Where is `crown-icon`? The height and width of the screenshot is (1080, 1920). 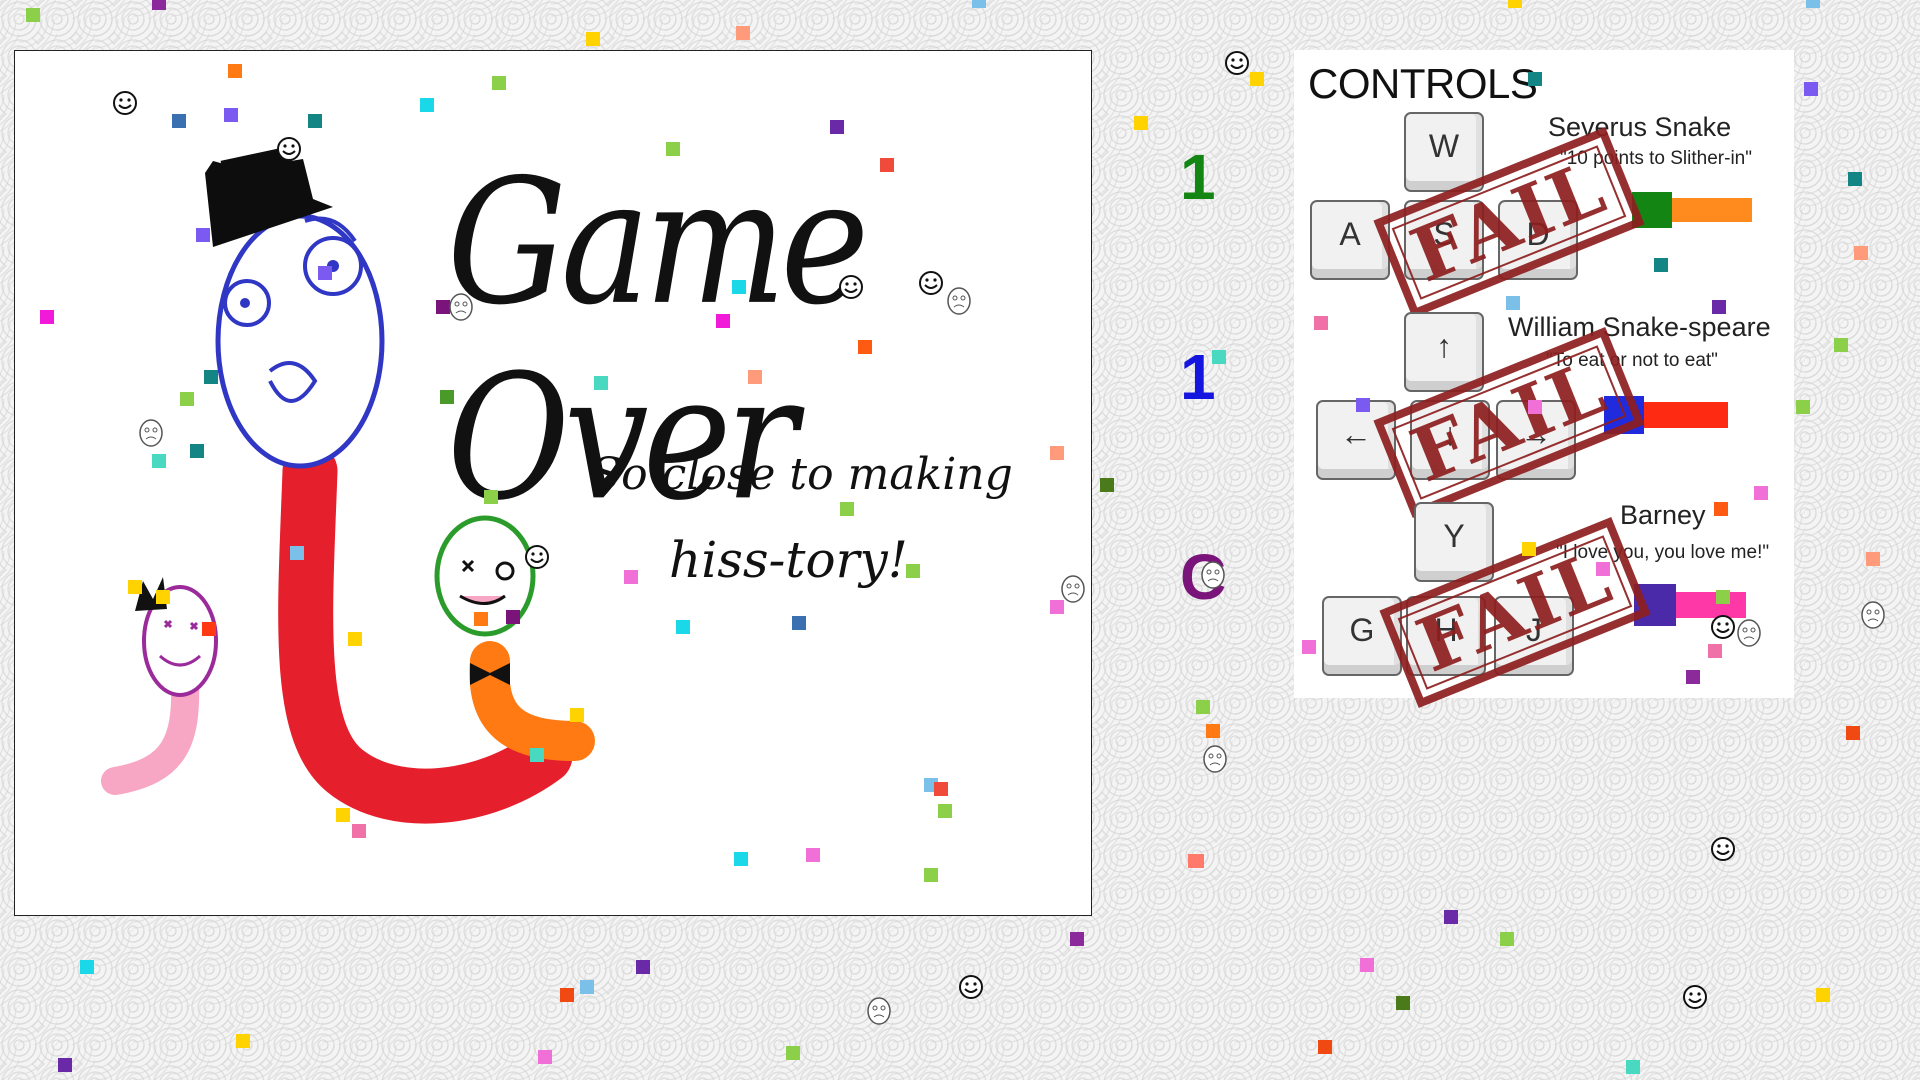 crown-icon is located at coordinates (151, 594).